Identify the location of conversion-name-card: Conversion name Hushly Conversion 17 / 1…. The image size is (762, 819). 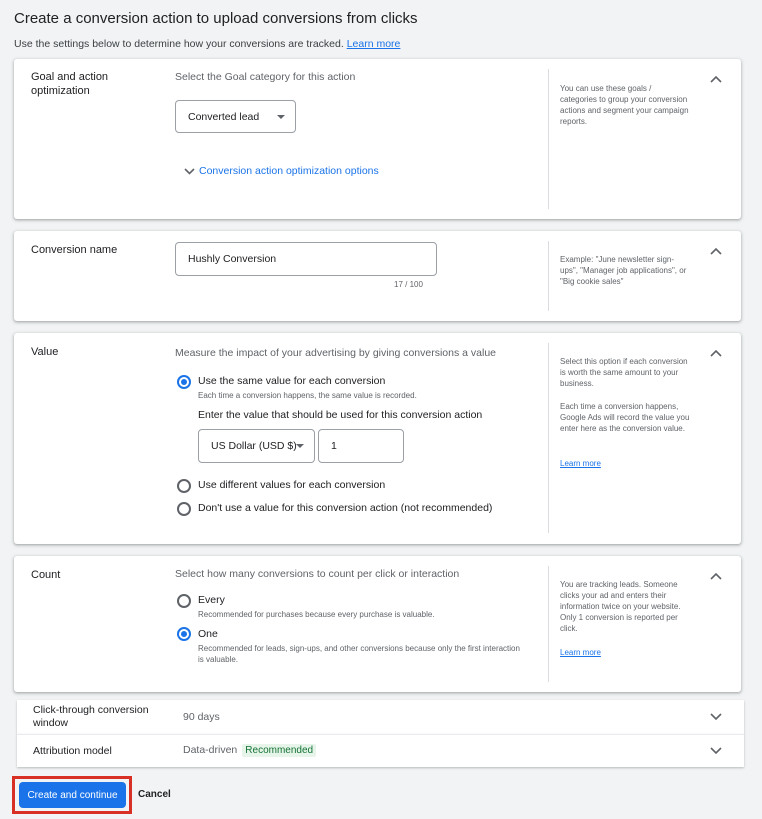
(377, 276).